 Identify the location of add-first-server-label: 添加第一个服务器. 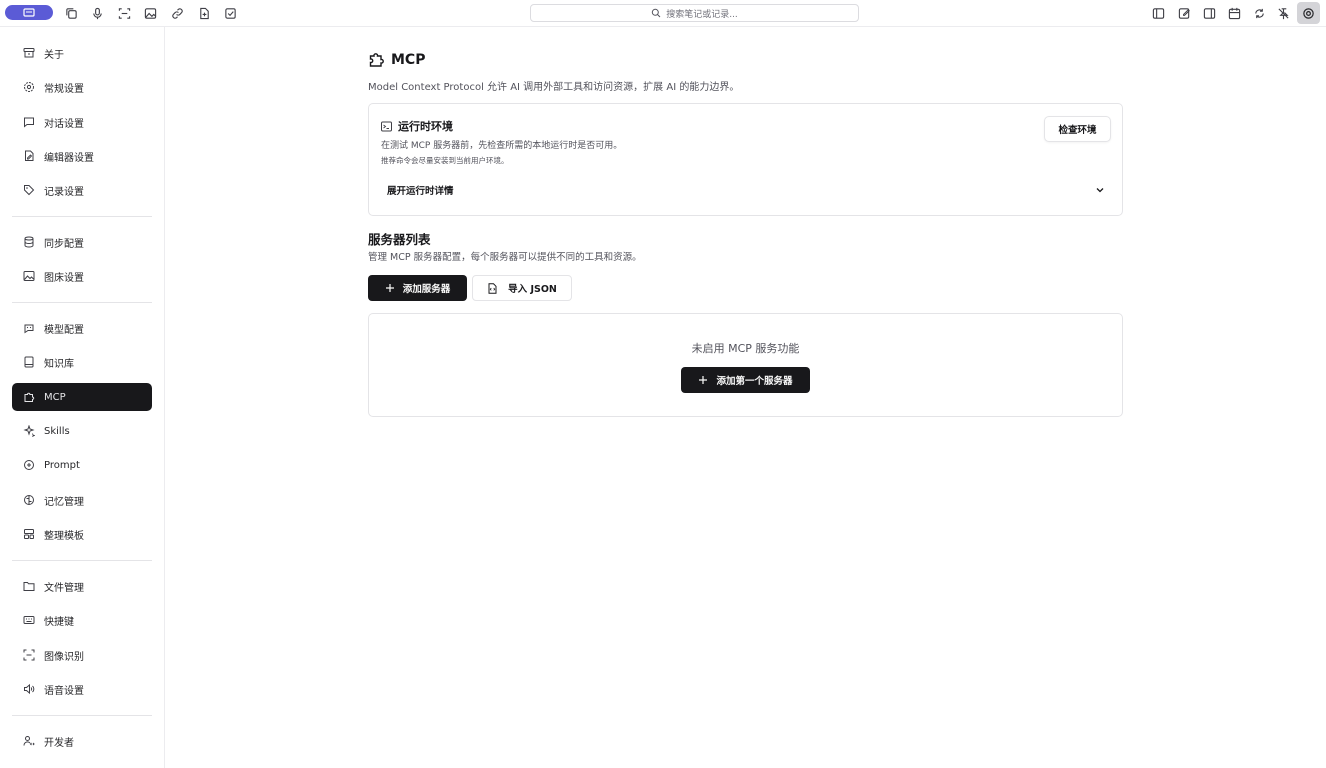
(754, 381).